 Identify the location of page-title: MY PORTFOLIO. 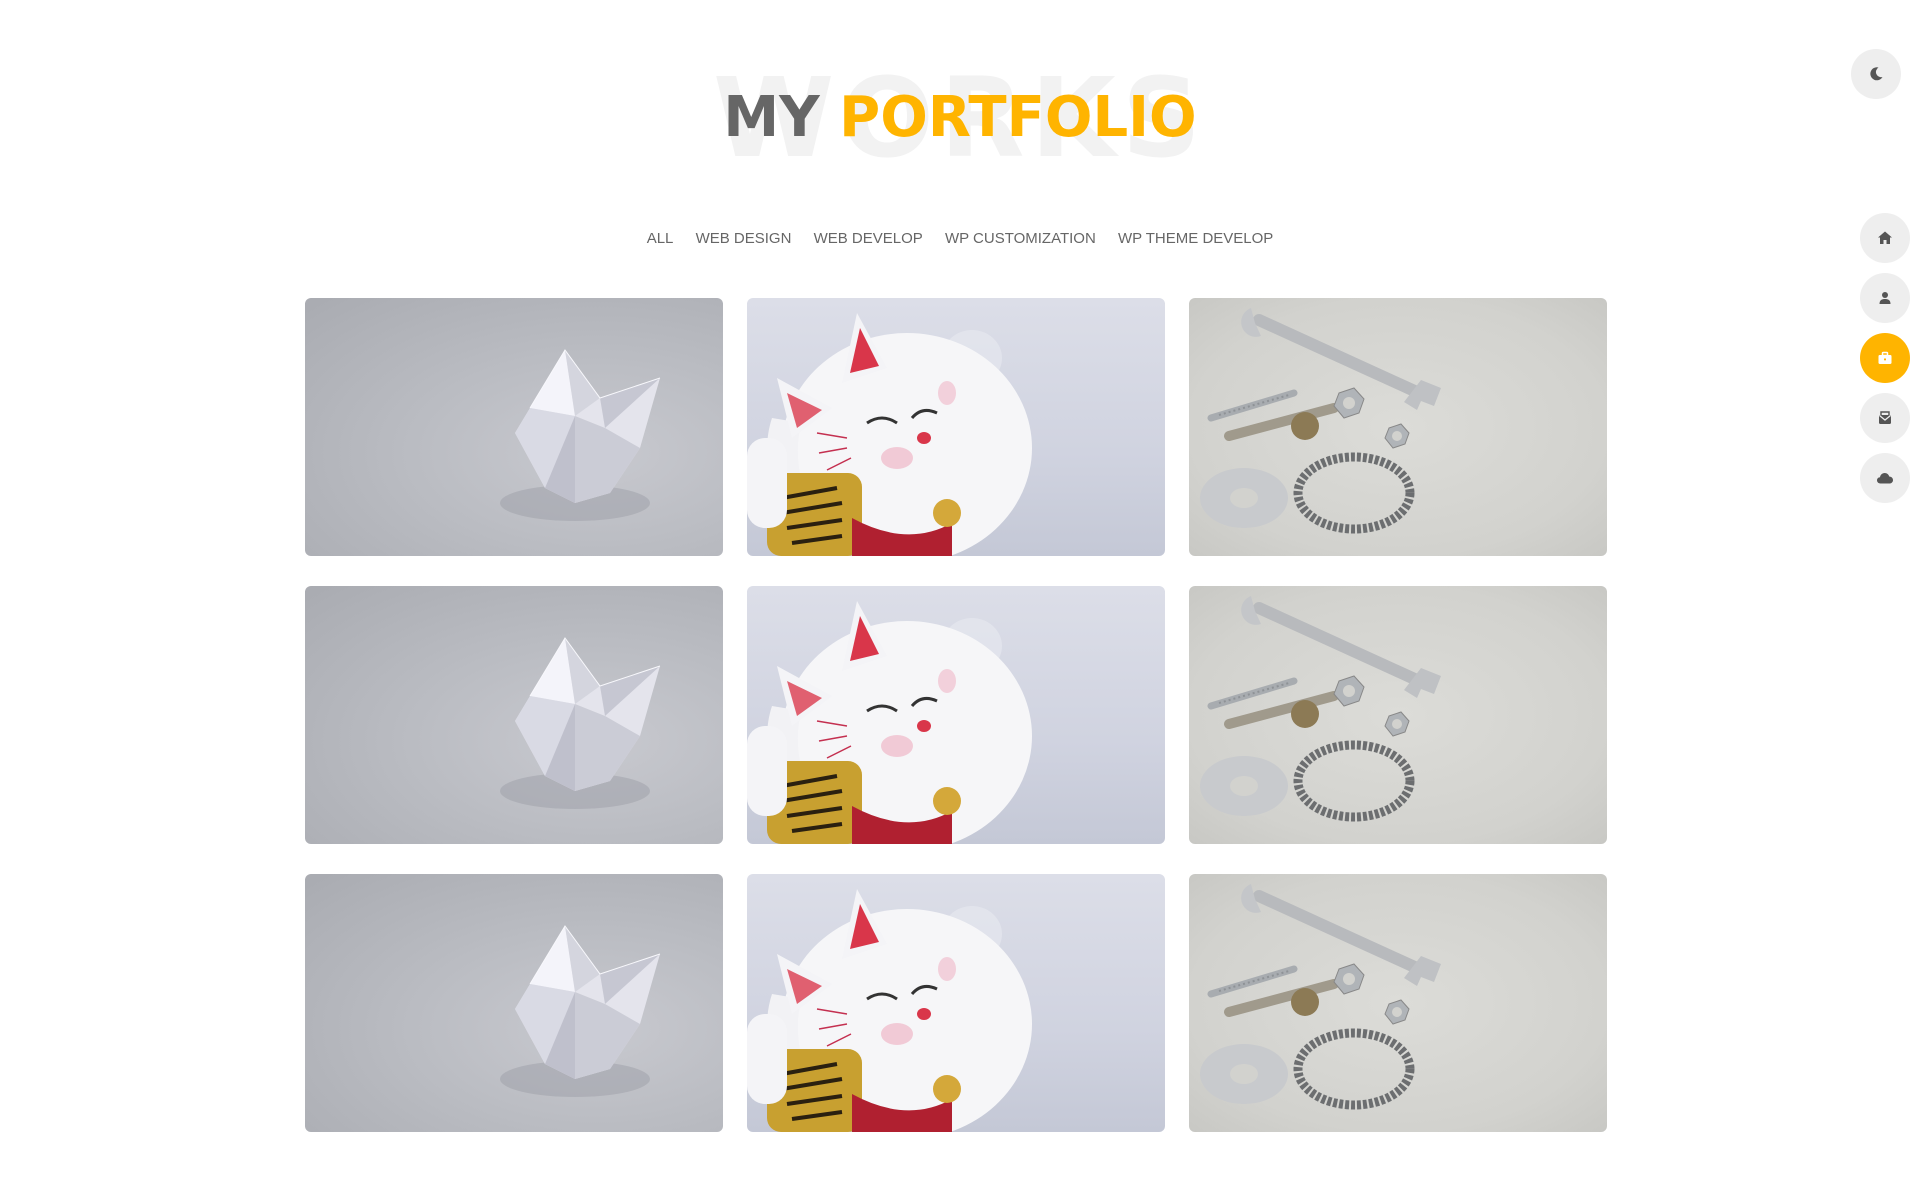
(960, 118).